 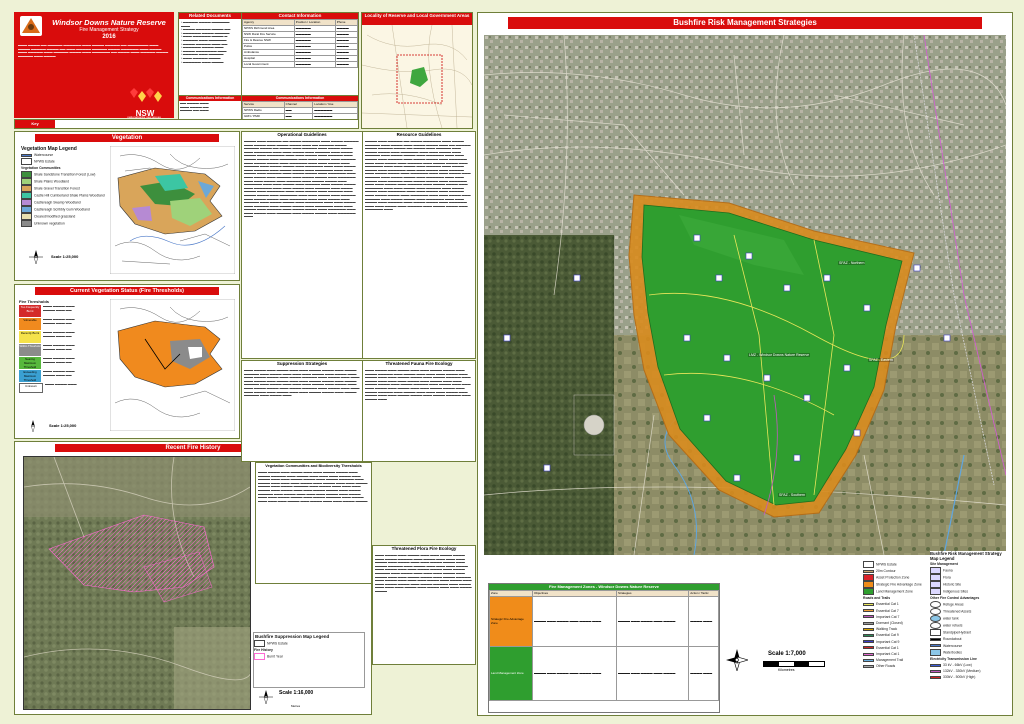 I want to click on zone-label-sfaz-south: SFAZ - Southern, so click(x=792, y=495).